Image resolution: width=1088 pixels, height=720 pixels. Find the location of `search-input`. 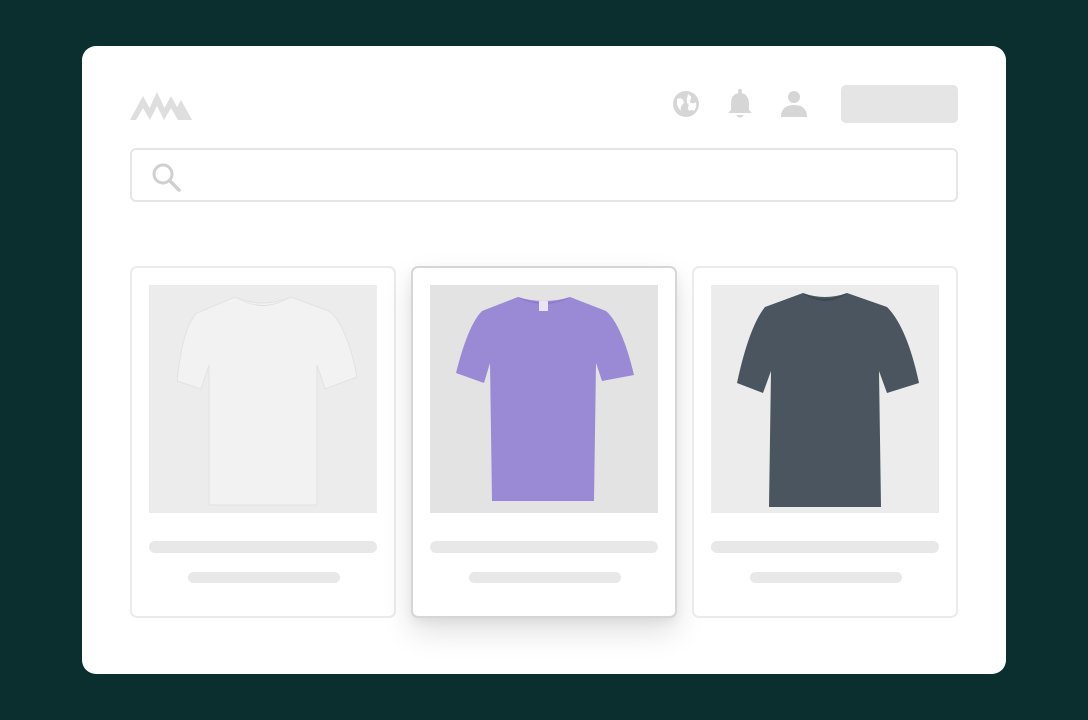

search-input is located at coordinates (564, 176).